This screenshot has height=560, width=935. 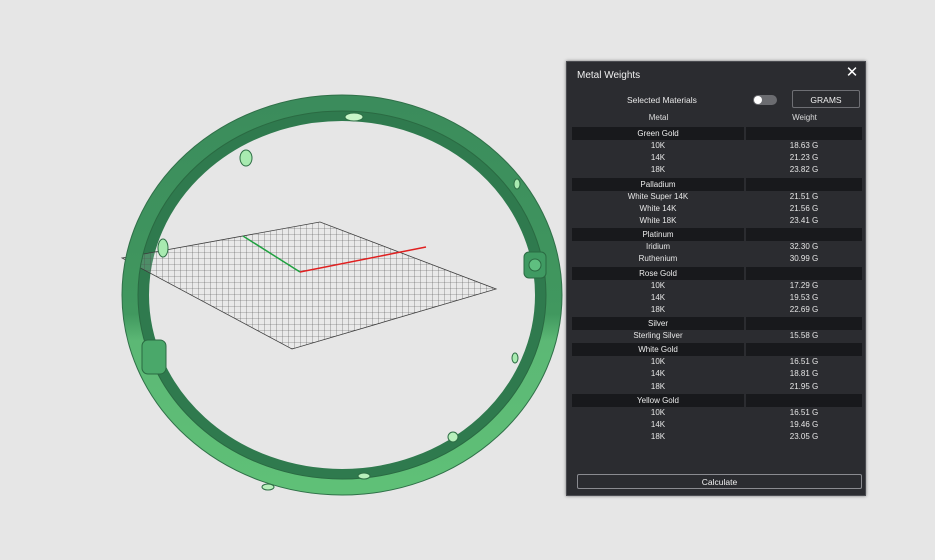 I want to click on group-row: Silver, so click(x=717, y=324).